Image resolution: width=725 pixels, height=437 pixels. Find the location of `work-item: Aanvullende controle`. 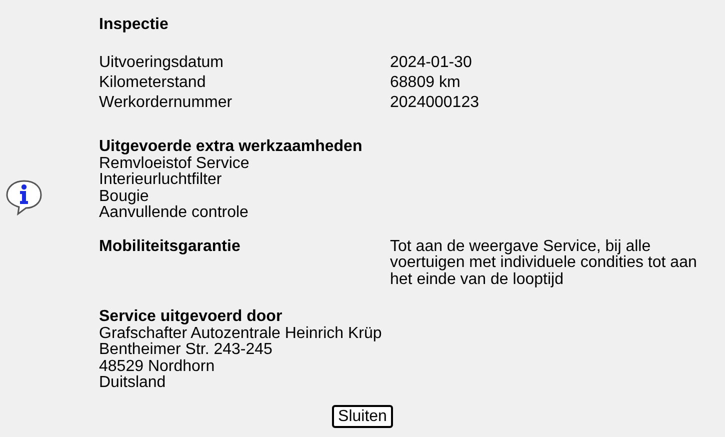

work-item: Aanvullende controle is located at coordinates (174, 213).